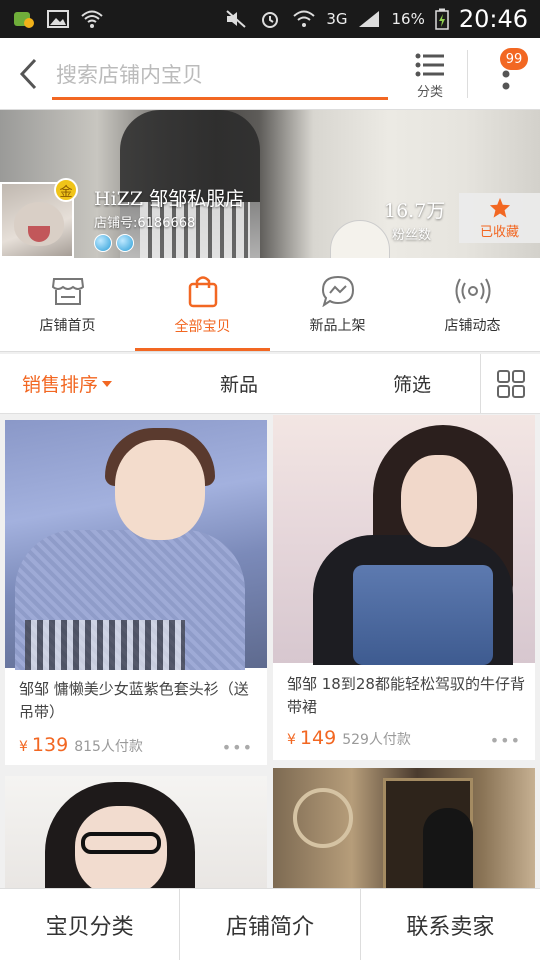 Image resolution: width=540 pixels, height=960 pixels. I want to click on tab-label: 全部宝贝, so click(202, 326).